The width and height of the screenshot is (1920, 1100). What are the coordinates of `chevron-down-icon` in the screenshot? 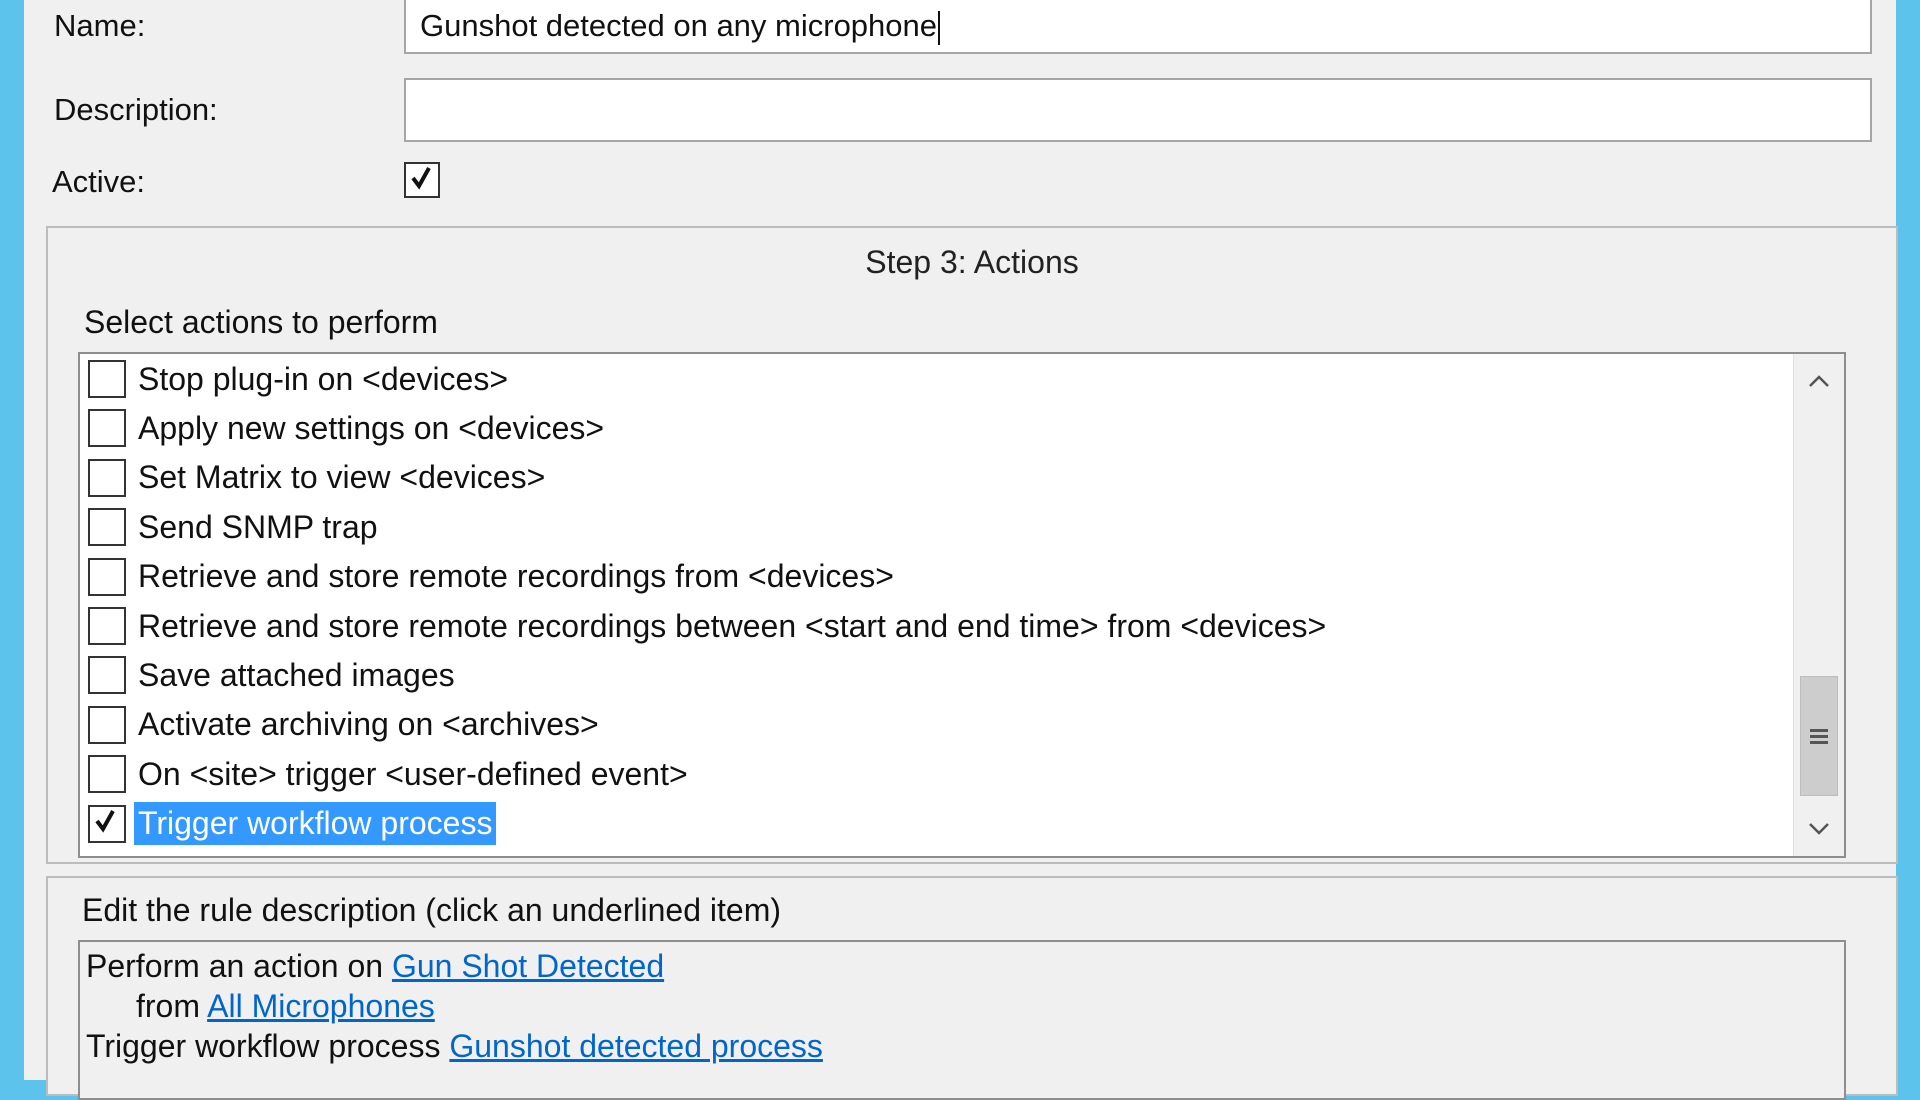 It's located at (1819, 829).